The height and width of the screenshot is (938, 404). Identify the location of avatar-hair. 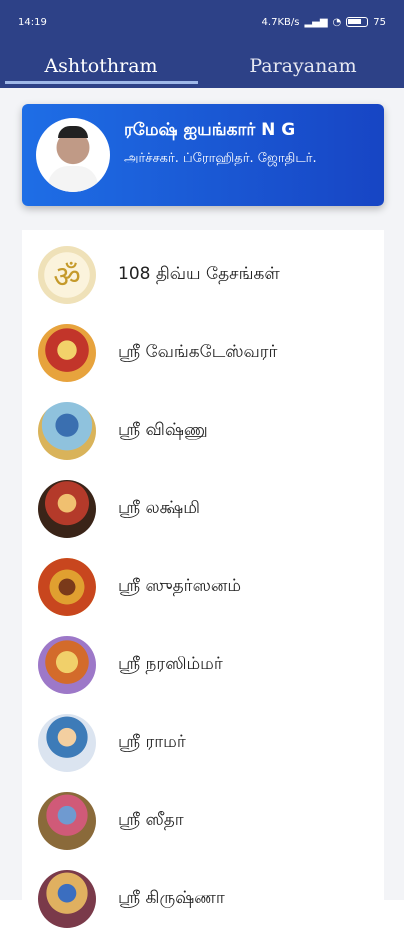
(73, 132).